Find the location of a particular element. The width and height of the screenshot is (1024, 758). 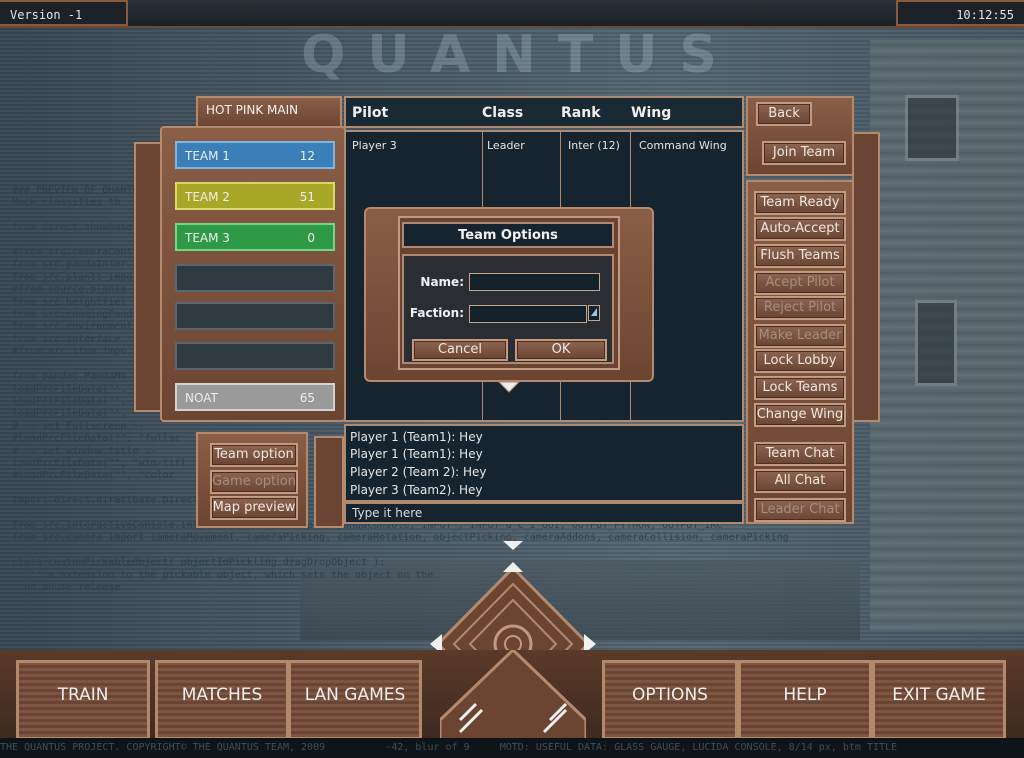

team-row-noat: NOAT 65 is located at coordinates (255, 397).